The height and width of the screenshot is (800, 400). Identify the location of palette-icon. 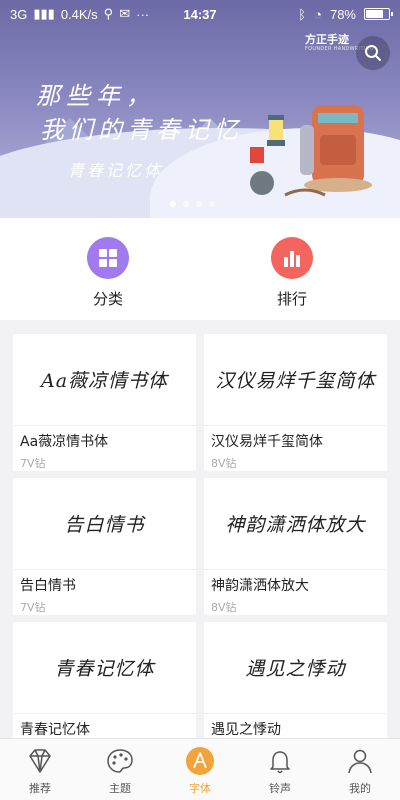
(120, 761).